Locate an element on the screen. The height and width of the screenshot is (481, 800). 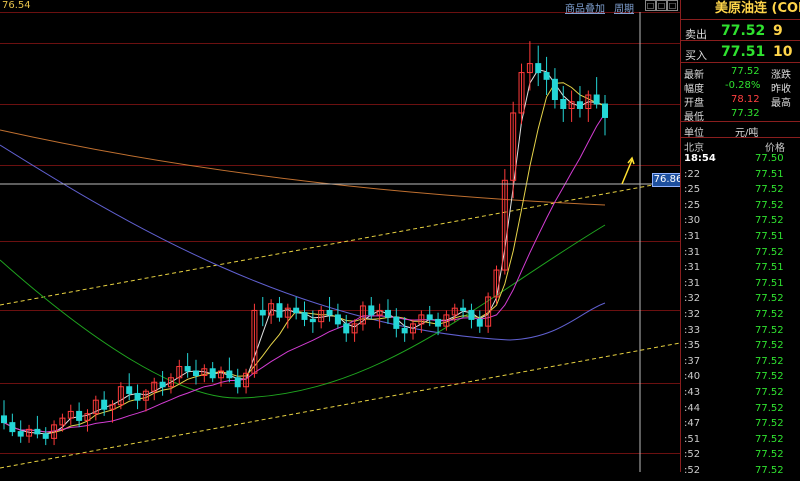
tick-time: :40 is located at coordinates (692, 377).